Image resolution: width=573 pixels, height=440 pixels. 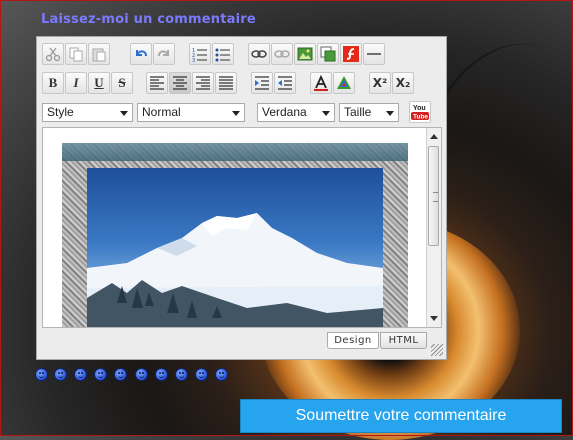 I want to click on outdent-icon, so click(x=285, y=83).